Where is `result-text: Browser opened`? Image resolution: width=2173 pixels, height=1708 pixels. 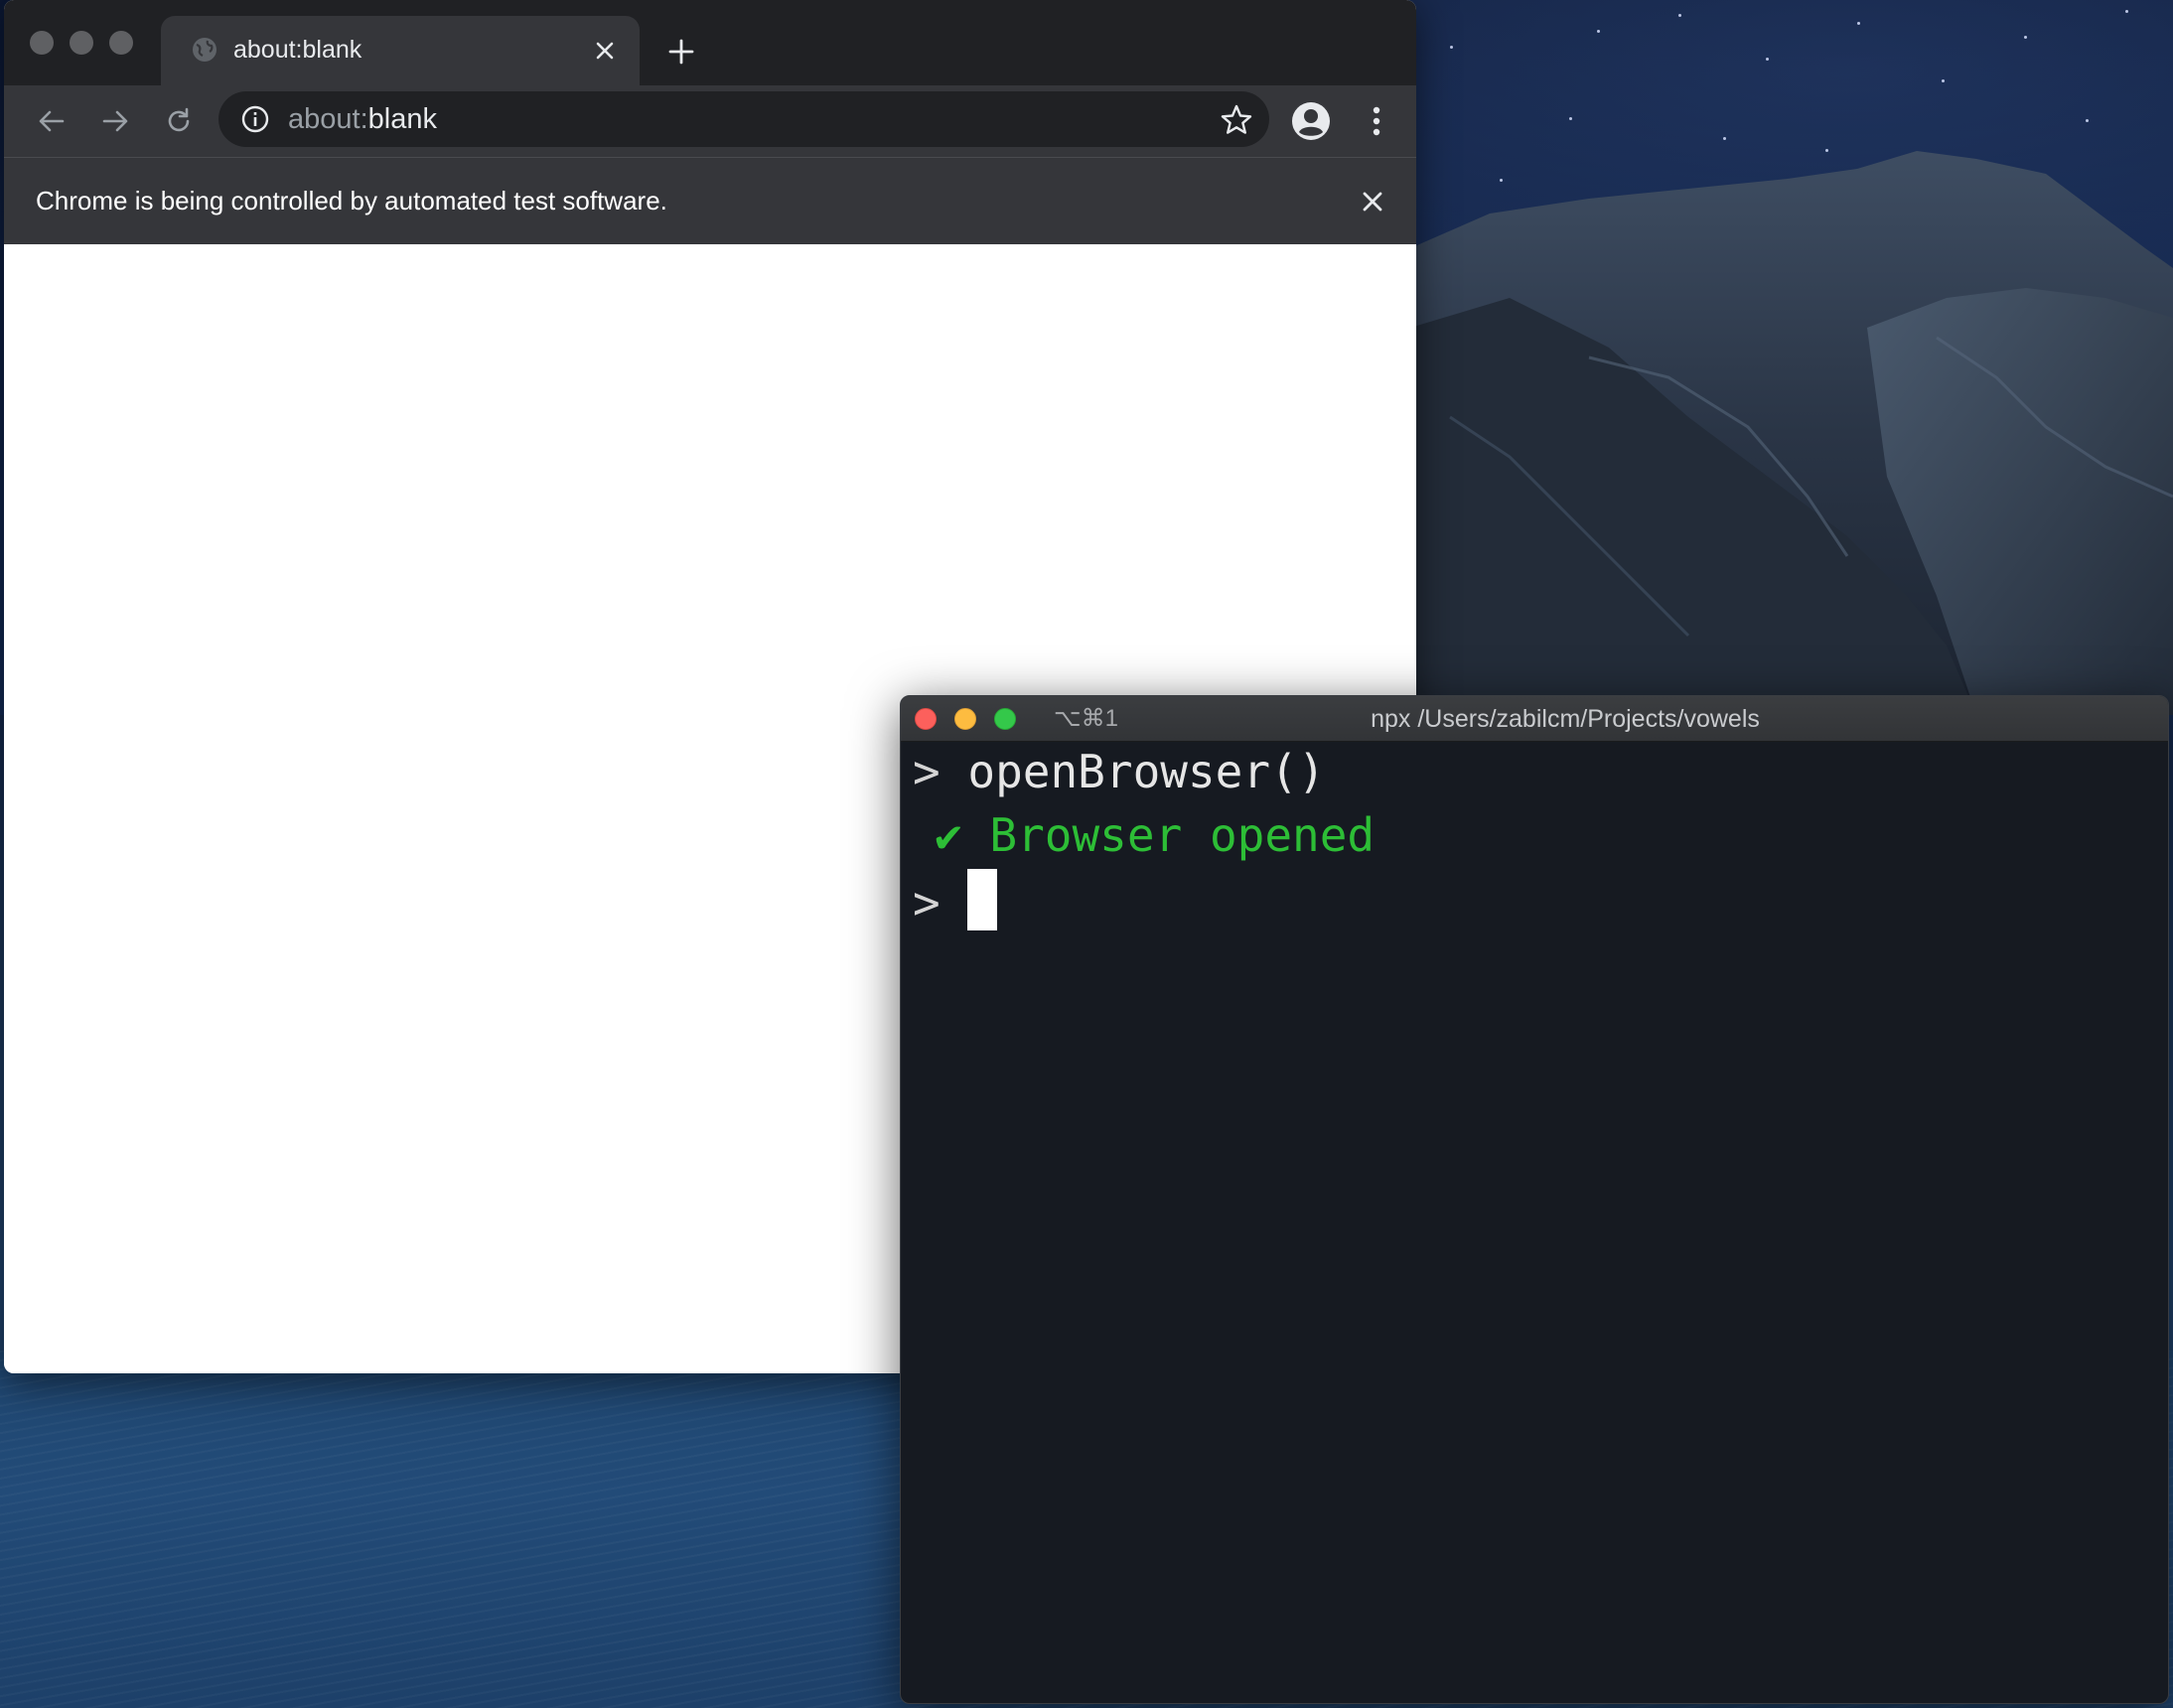 result-text: Browser opened is located at coordinates (1182, 835).